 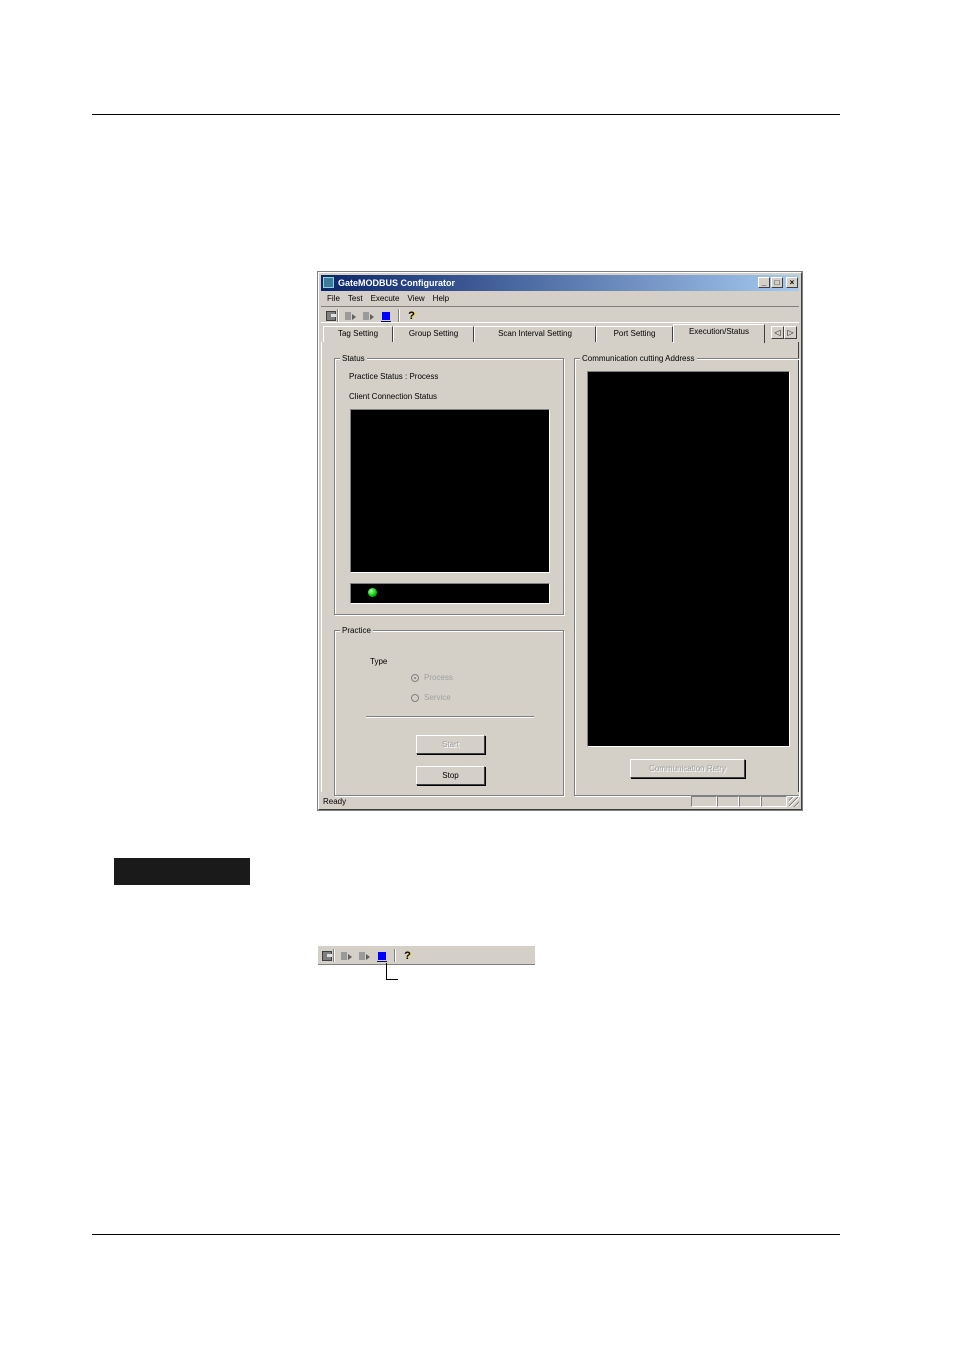 What do you see at coordinates (792, 282) in the screenshot?
I see `close-button: ×` at bounding box center [792, 282].